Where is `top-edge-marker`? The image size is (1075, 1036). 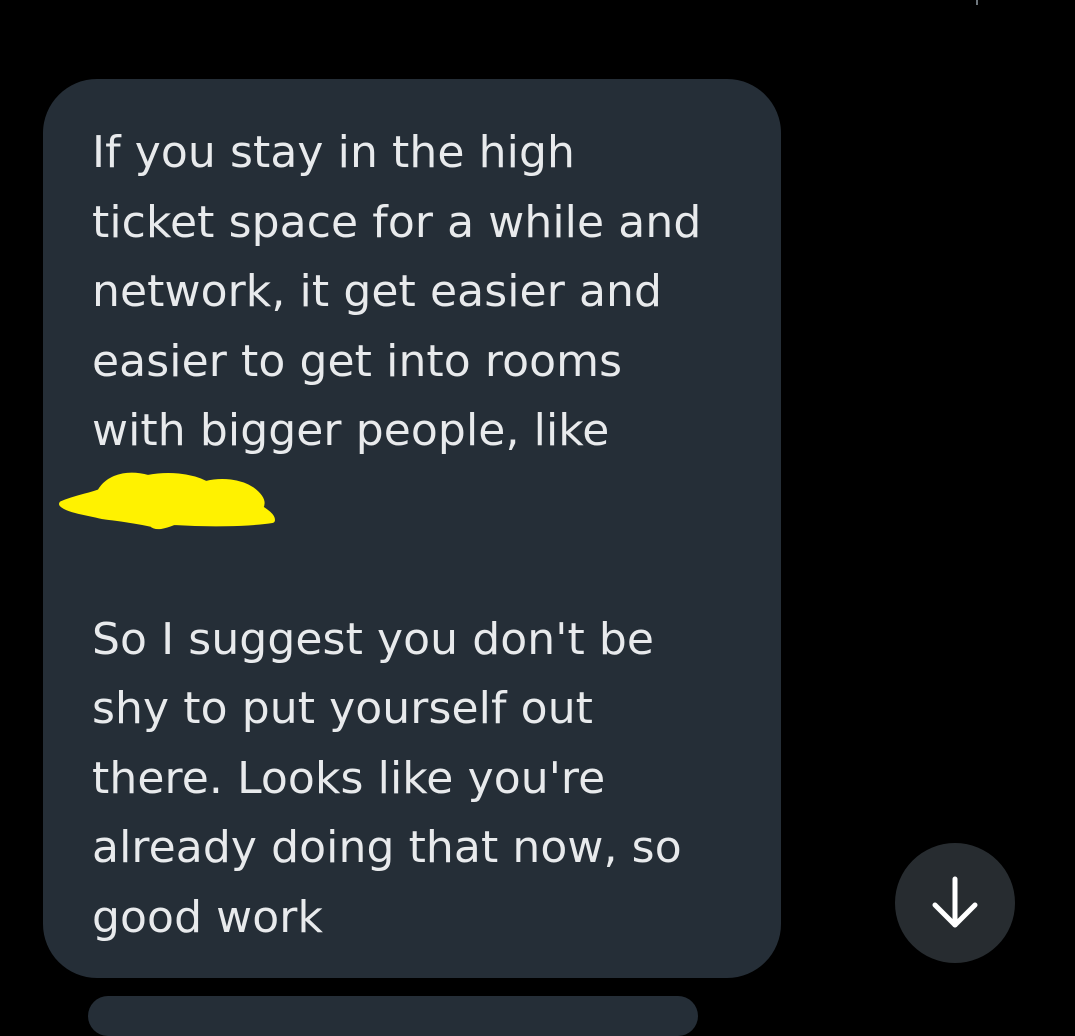 top-edge-marker is located at coordinates (977, 2).